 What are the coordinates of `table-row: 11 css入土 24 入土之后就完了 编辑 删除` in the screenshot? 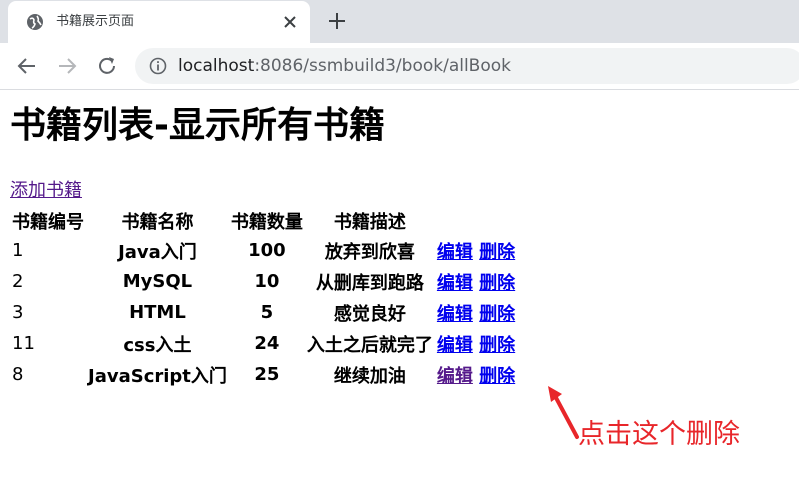 It's located at (263, 343).